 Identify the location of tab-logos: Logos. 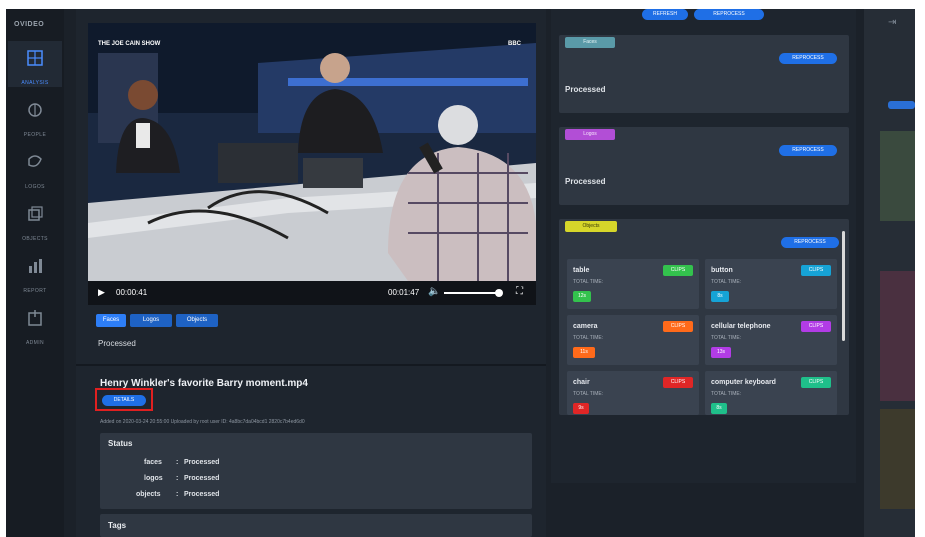
(151, 320).